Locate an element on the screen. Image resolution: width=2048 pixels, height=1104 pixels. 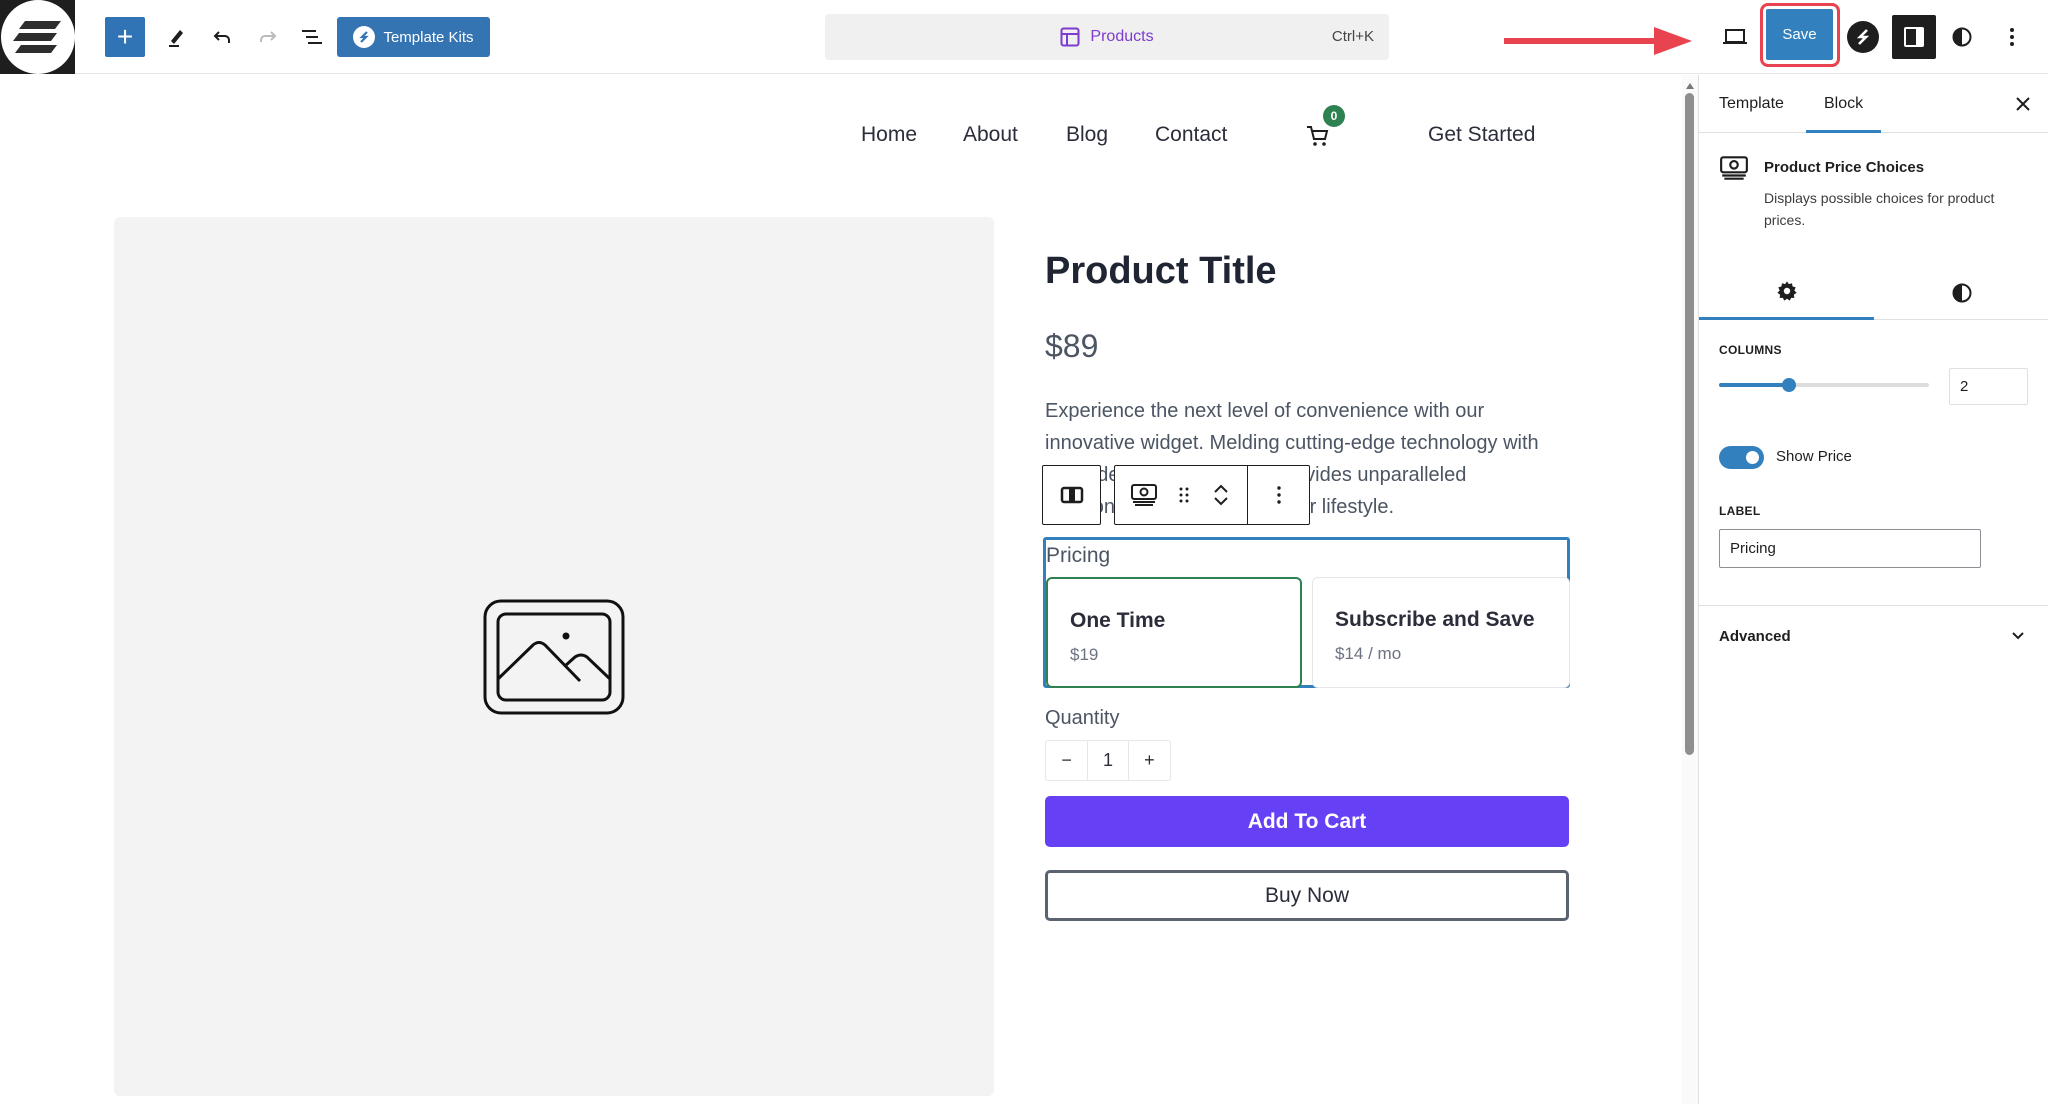
command-palette-bar: Products Ctrl+K is located at coordinates (1107, 37).